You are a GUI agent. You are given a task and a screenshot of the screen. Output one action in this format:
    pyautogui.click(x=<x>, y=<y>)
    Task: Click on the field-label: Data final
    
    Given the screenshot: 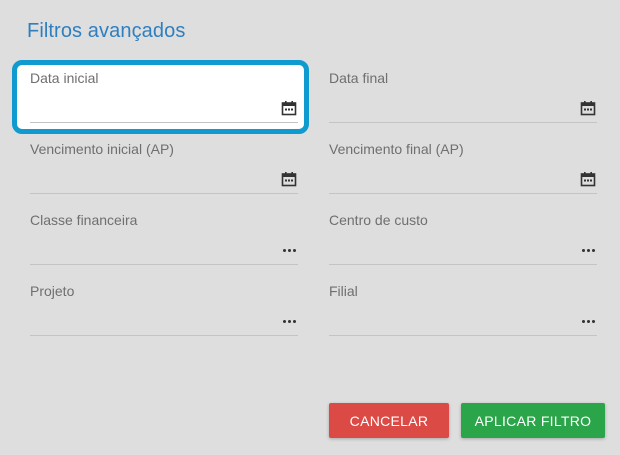 What is the action you would take?
    pyautogui.click(x=359, y=78)
    